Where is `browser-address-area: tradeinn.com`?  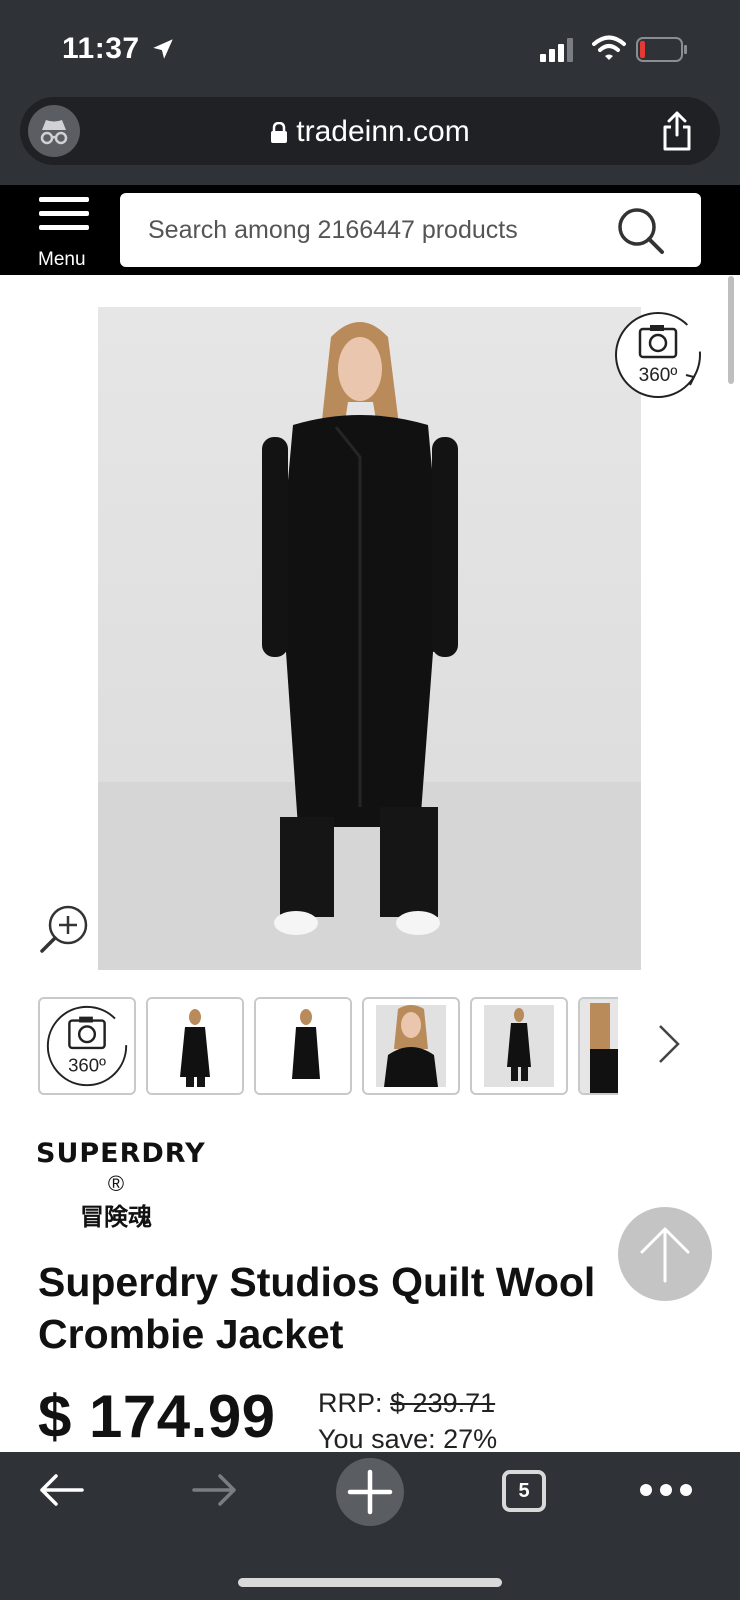 browser-address-area: tradeinn.com is located at coordinates (370, 140).